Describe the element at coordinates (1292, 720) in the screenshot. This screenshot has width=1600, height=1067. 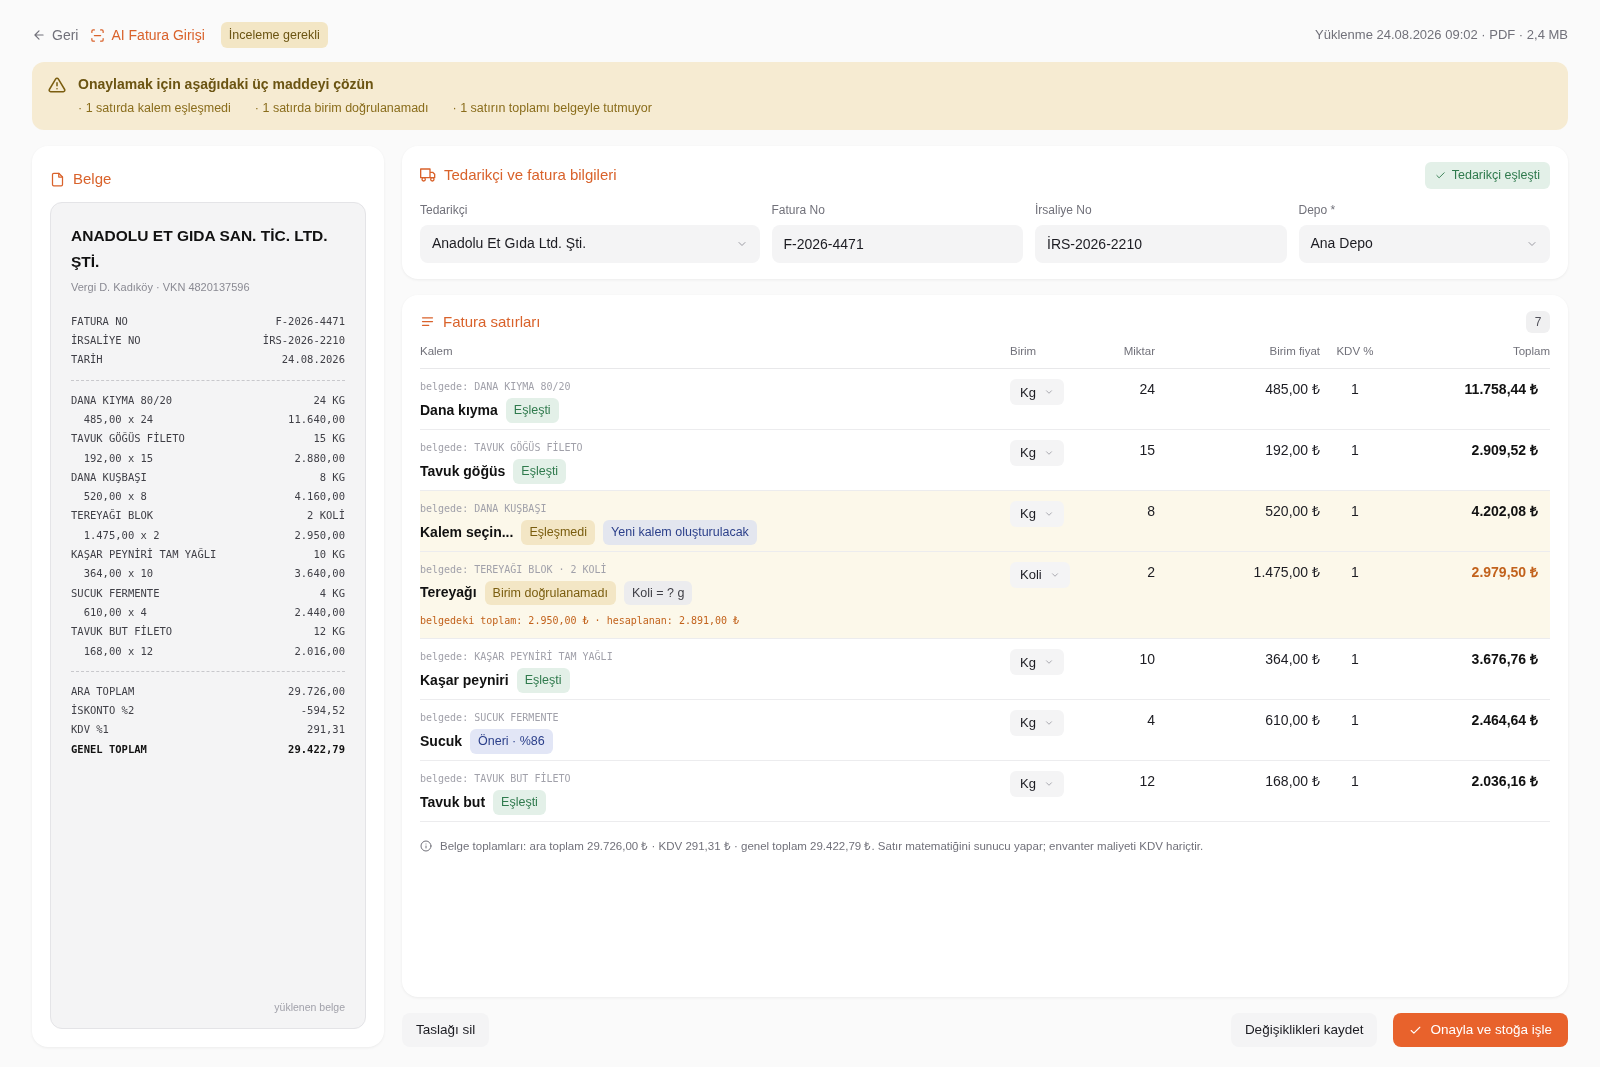
I see `price-cell-text: 610,00 ₺` at that location.